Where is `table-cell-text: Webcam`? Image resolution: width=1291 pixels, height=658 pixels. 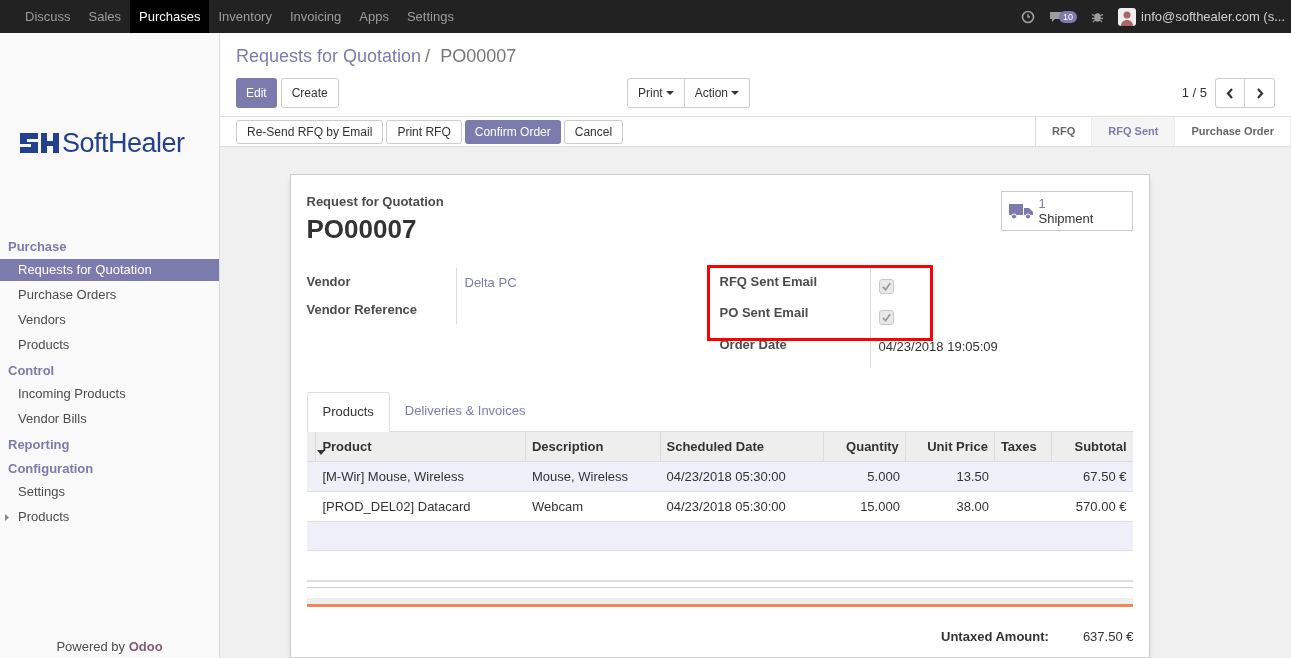
table-cell-text: Webcam is located at coordinates (558, 506).